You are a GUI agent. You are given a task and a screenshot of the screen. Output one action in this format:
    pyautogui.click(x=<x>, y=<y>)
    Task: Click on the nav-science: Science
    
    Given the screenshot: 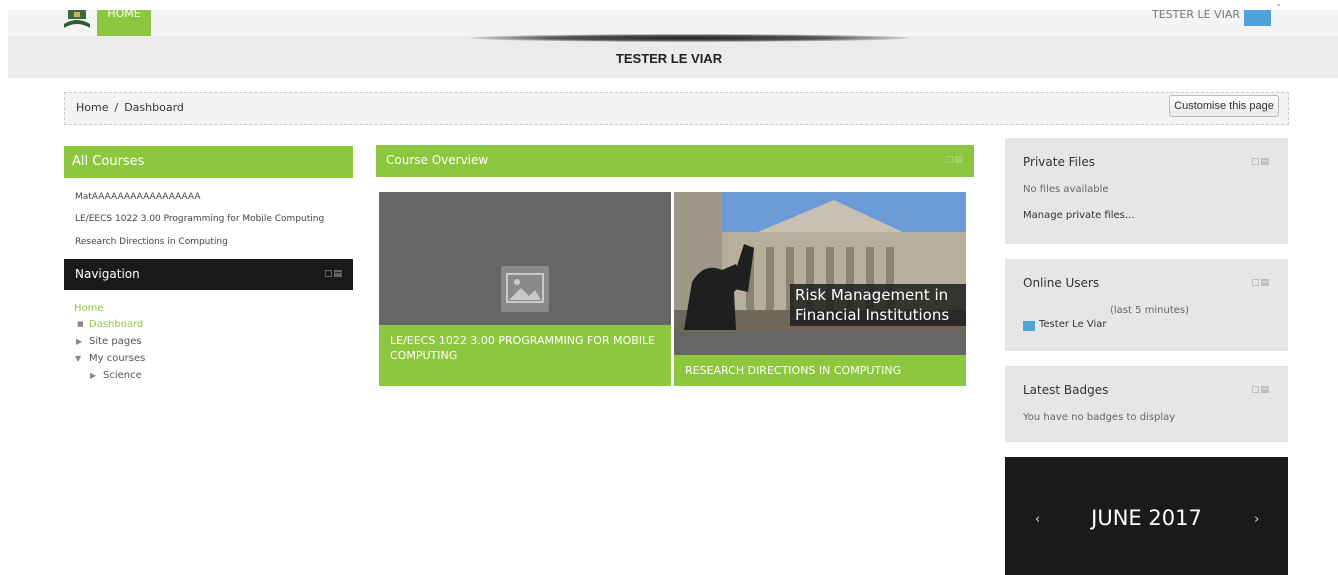 What is the action you would take?
    pyautogui.click(x=122, y=375)
    